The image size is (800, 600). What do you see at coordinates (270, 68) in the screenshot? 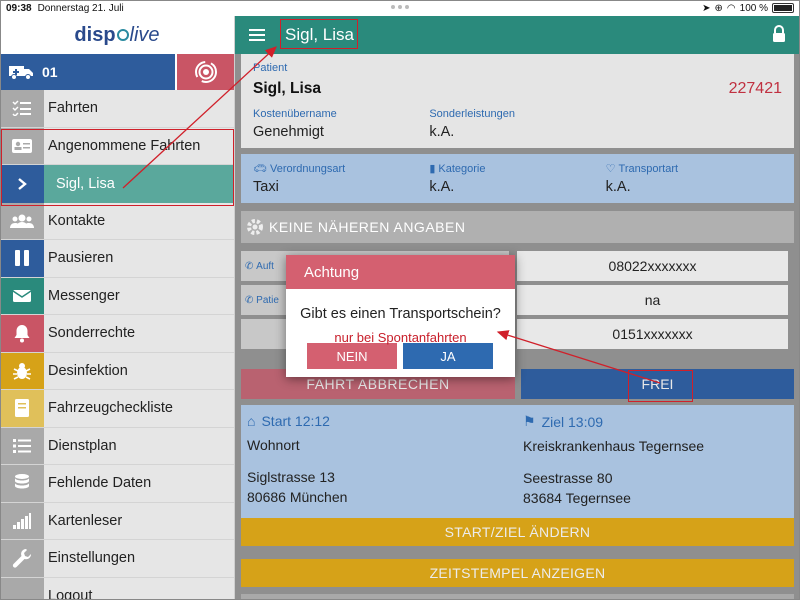
I see `patient-label: Patient` at bounding box center [270, 68].